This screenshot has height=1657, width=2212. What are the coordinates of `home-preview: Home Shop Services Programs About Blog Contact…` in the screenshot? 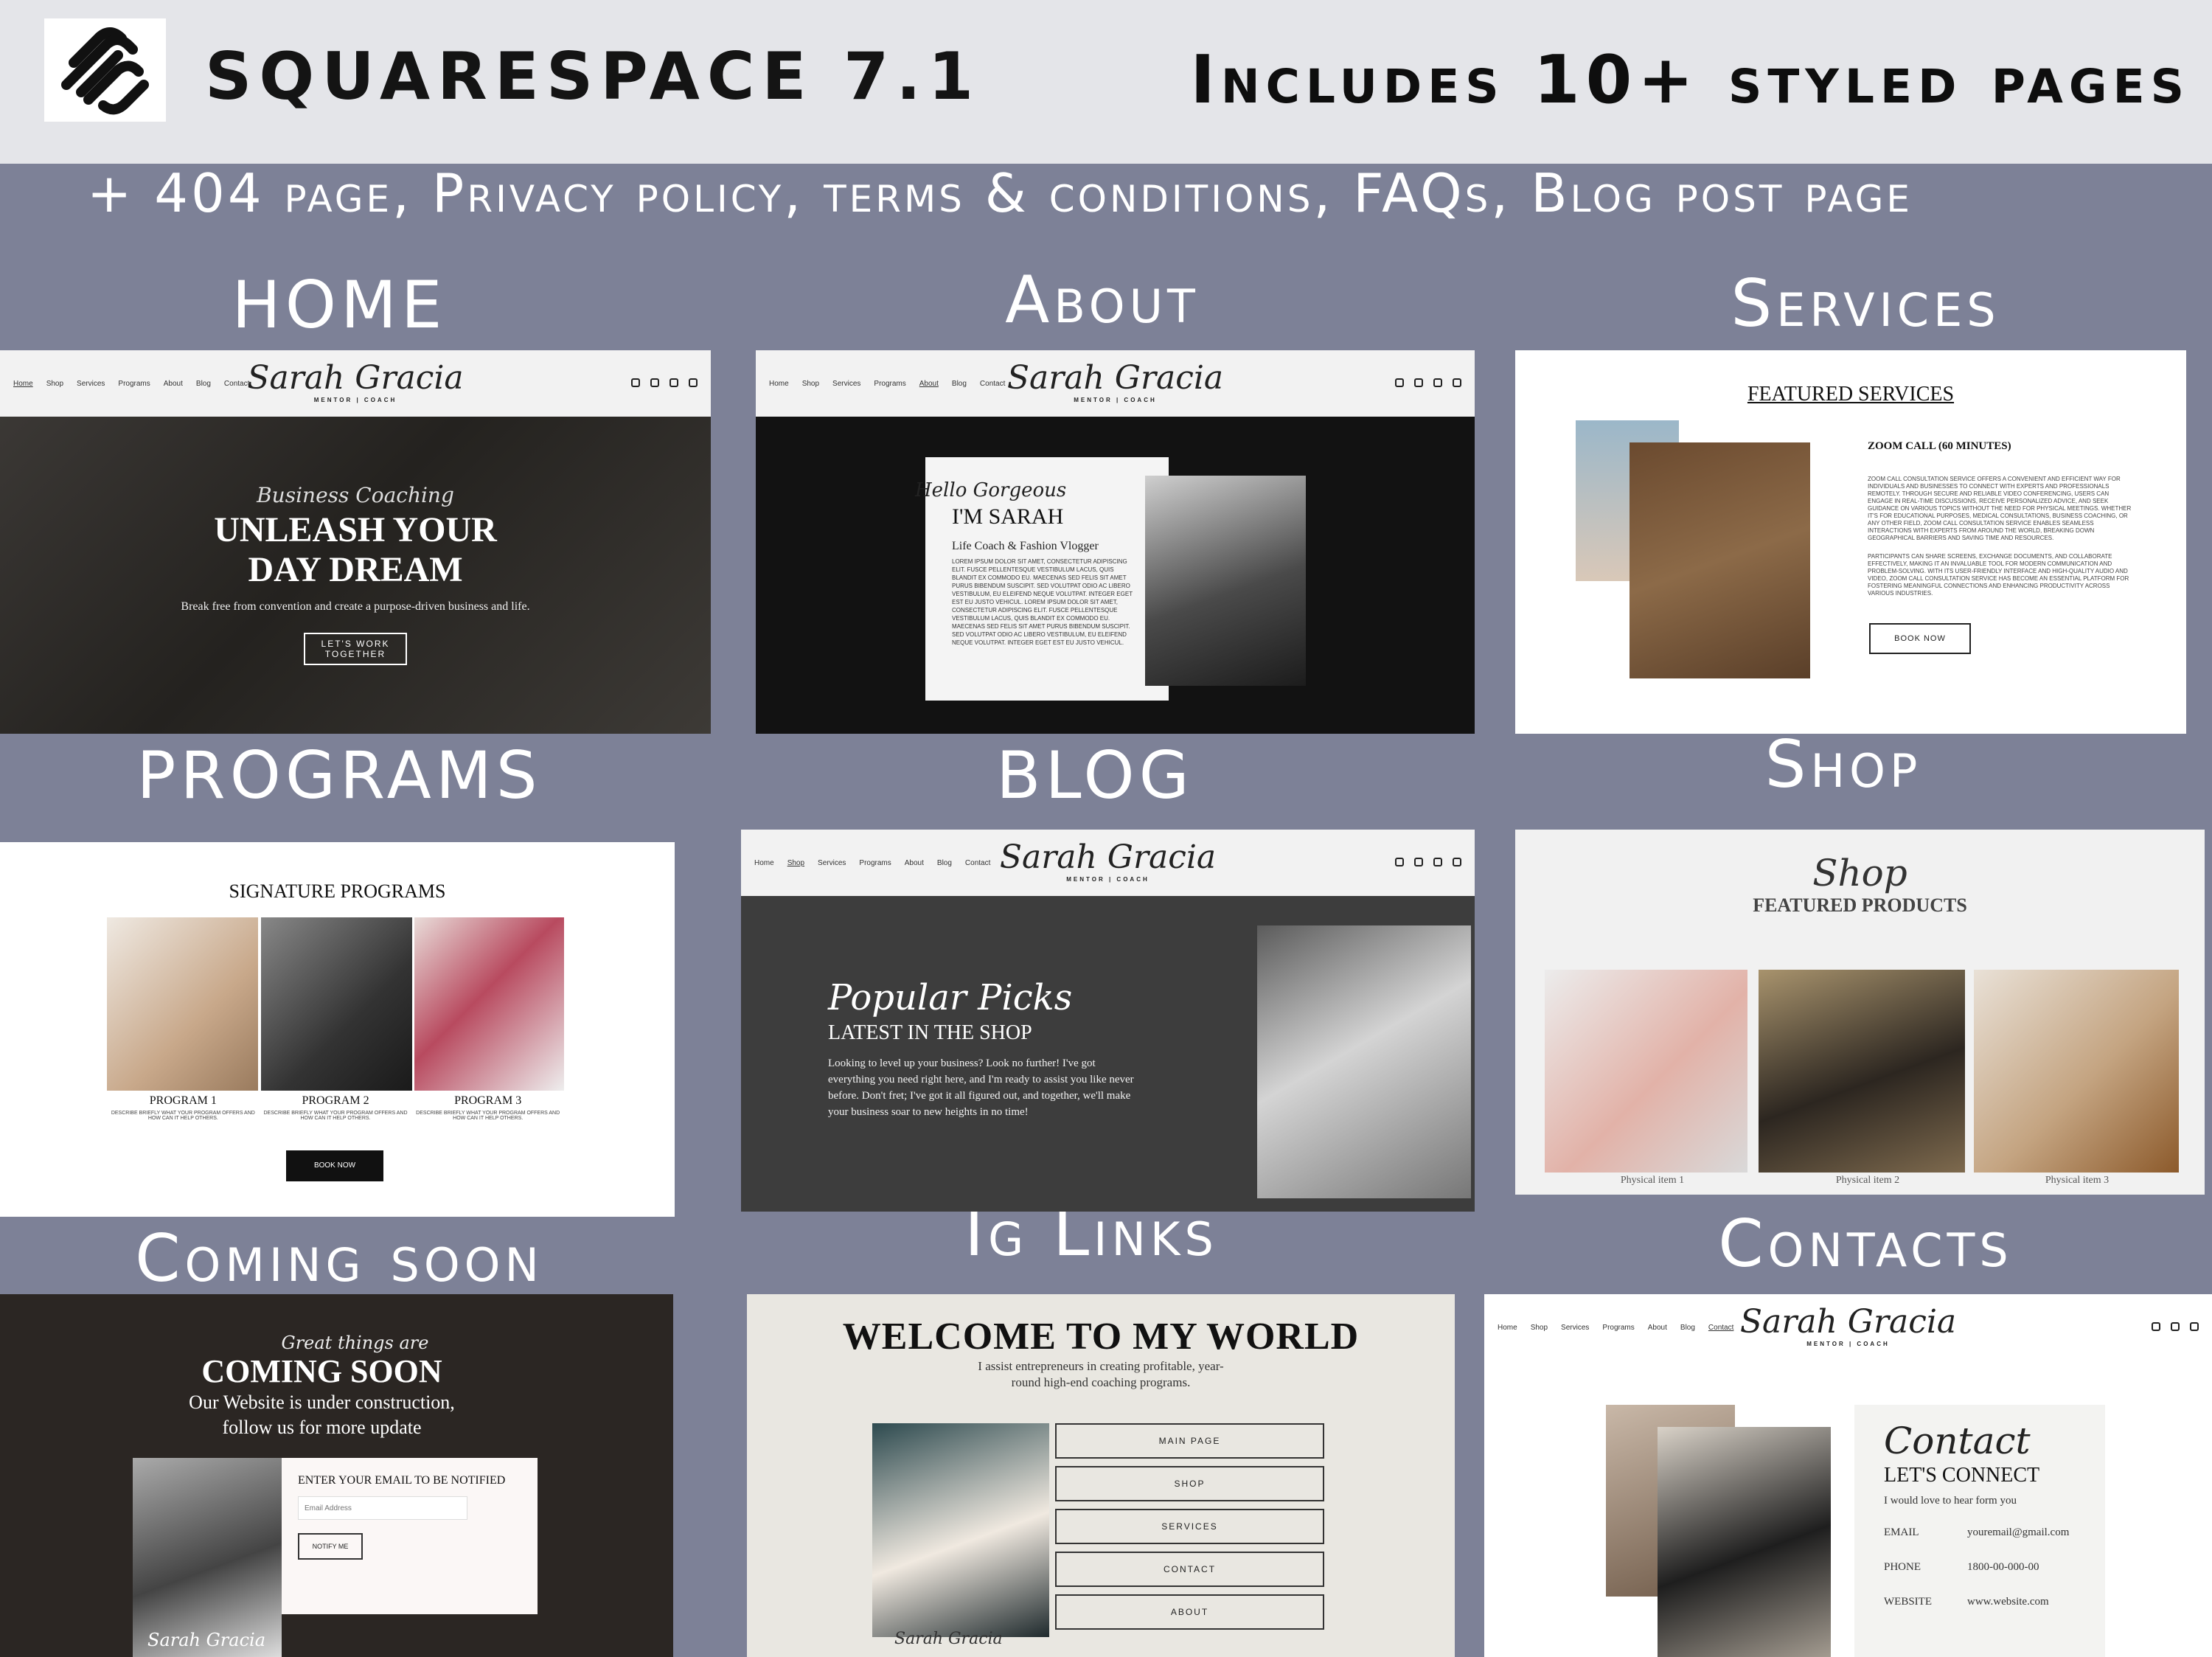 It's located at (355, 542).